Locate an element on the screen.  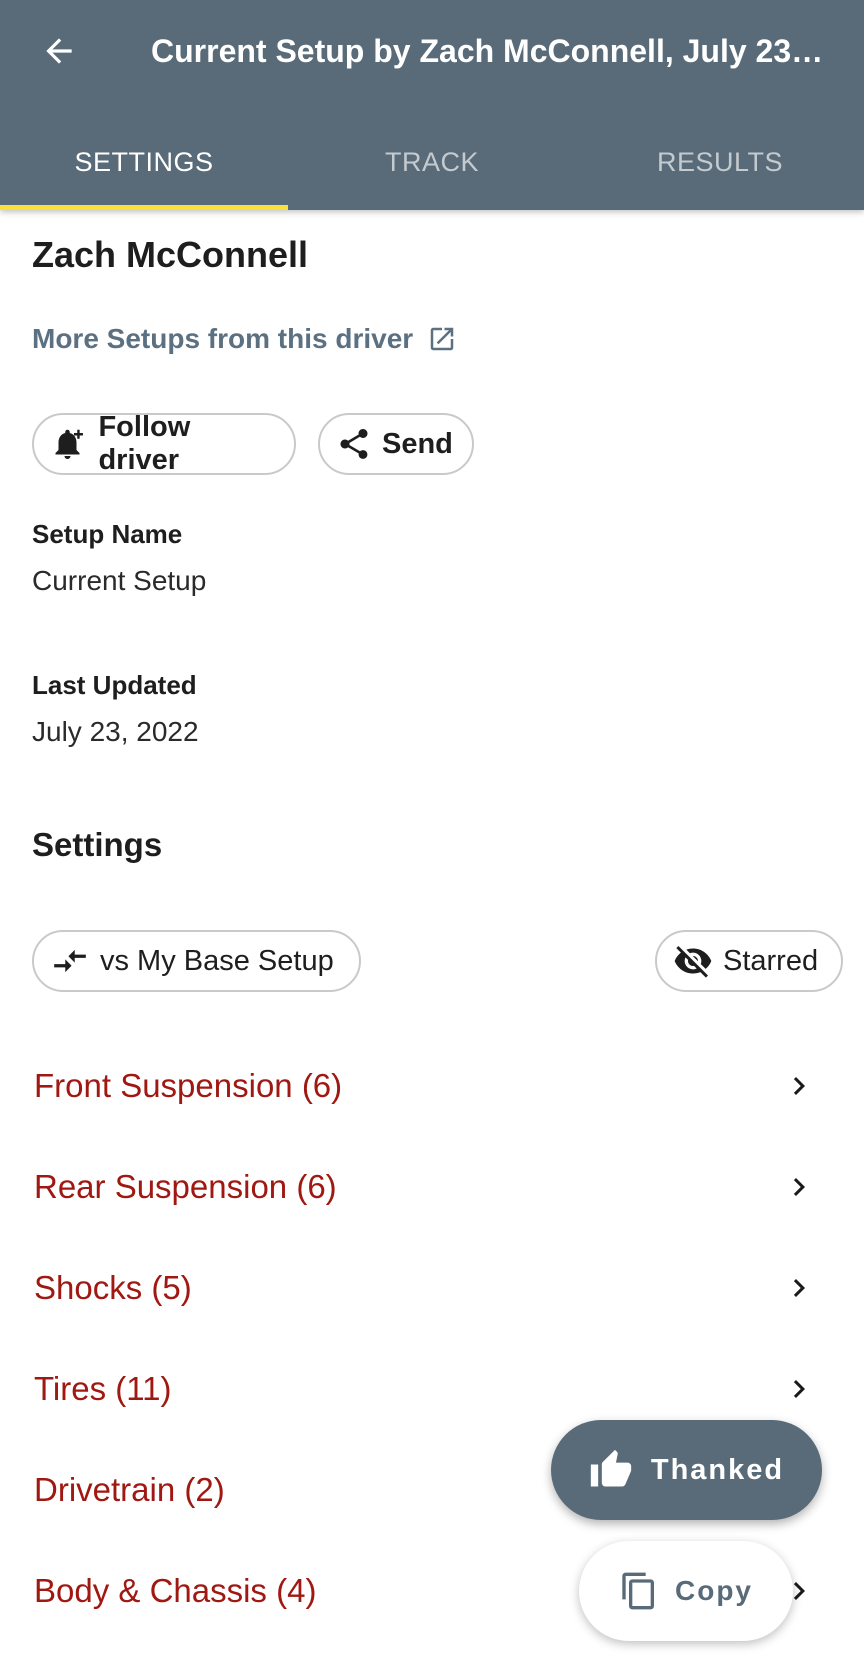
compare-arrows-icon is located at coordinates (70, 961).